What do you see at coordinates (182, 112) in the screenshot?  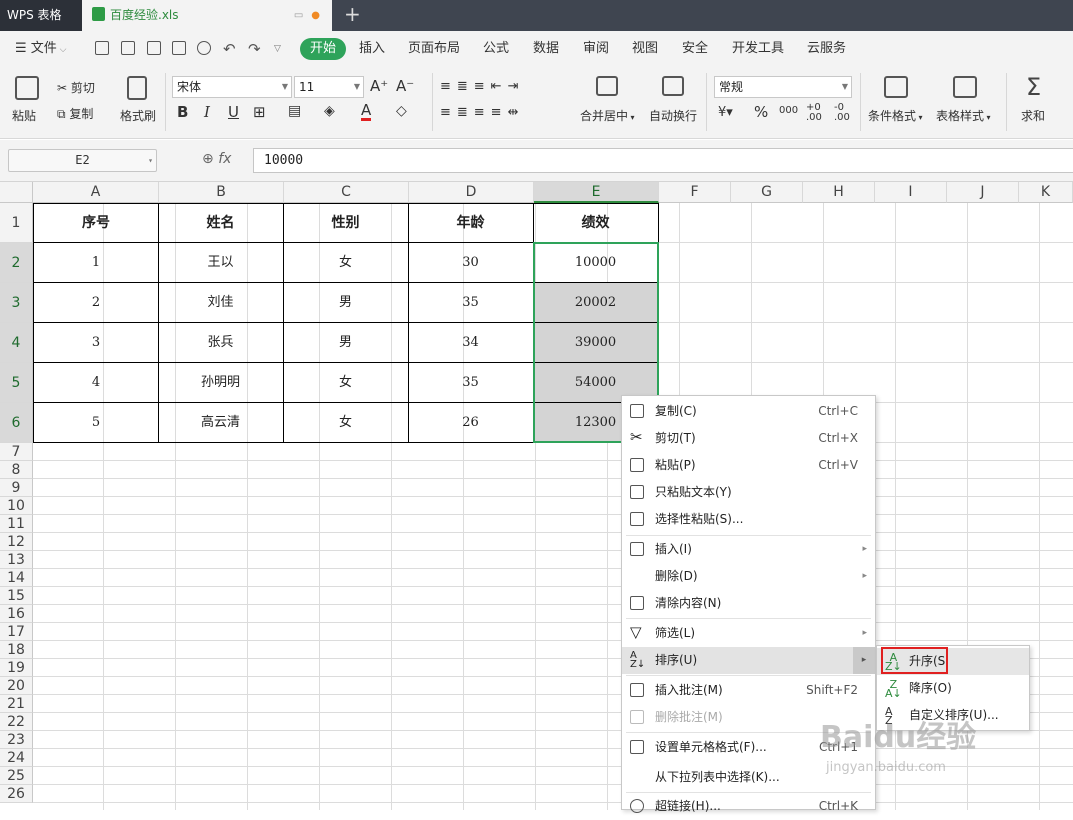 I see `bold-button: B` at bounding box center [182, 112].